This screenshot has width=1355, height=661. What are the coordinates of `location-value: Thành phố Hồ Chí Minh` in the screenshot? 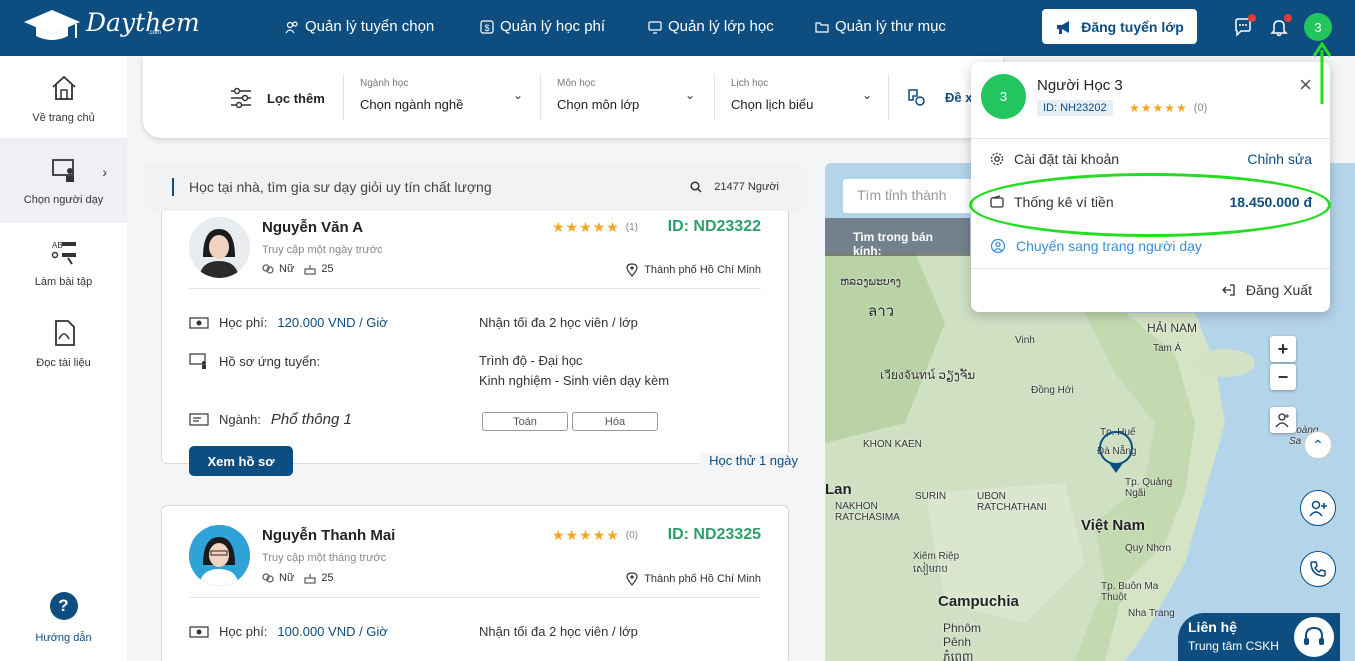 It's located at (702, 270).